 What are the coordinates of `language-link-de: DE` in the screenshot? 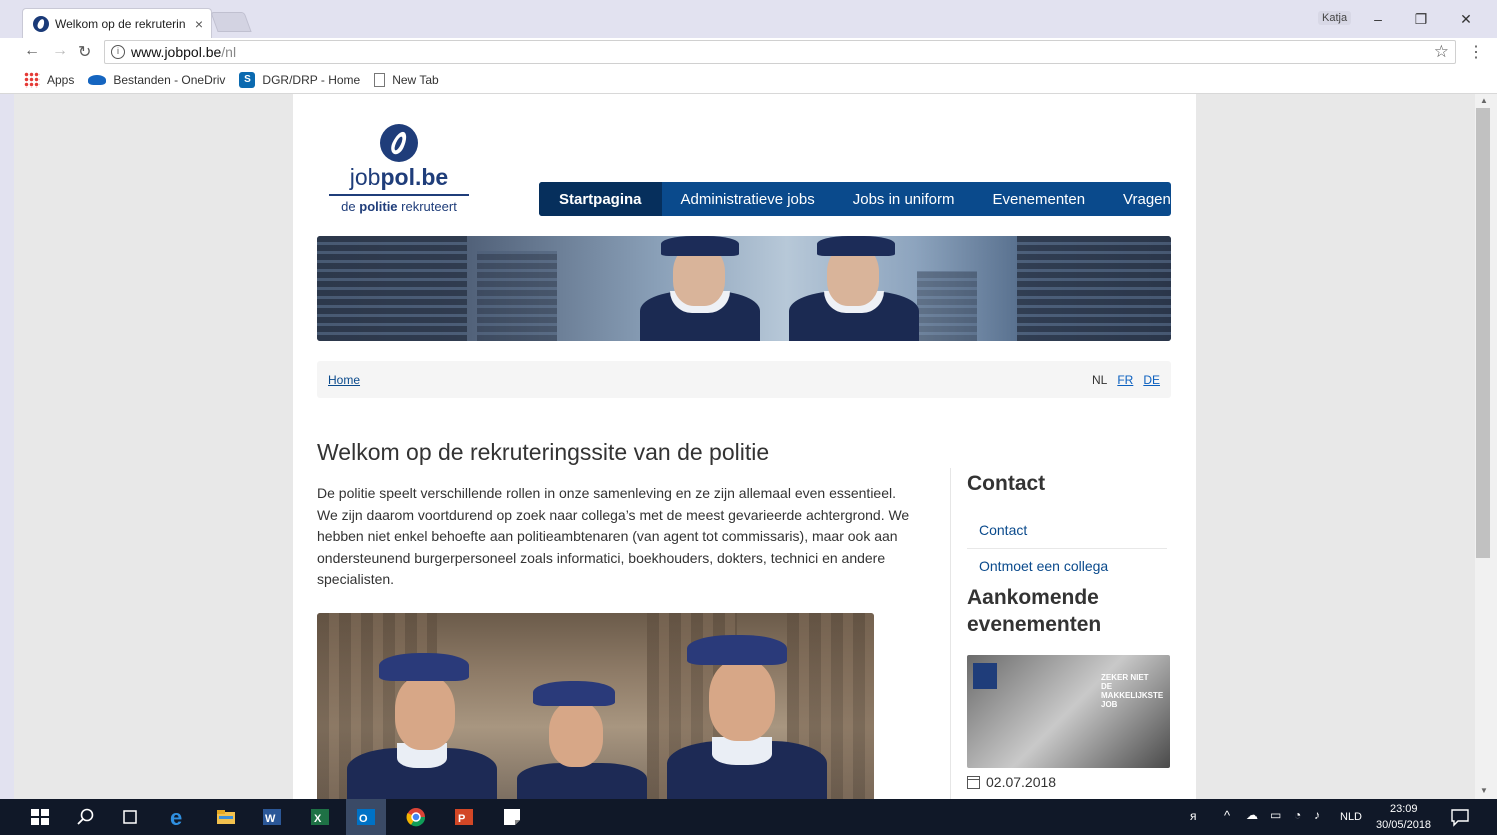 It's located at (1151, 380).